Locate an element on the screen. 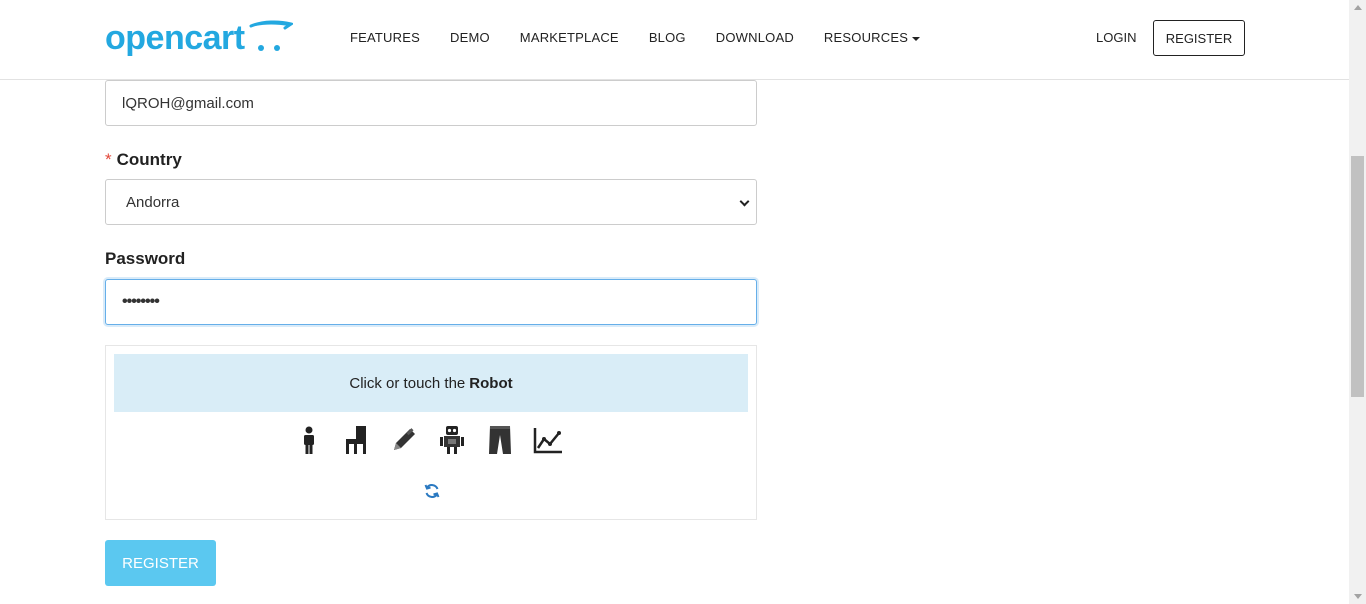  country-label: * Country is located at coordinates (143, 160).